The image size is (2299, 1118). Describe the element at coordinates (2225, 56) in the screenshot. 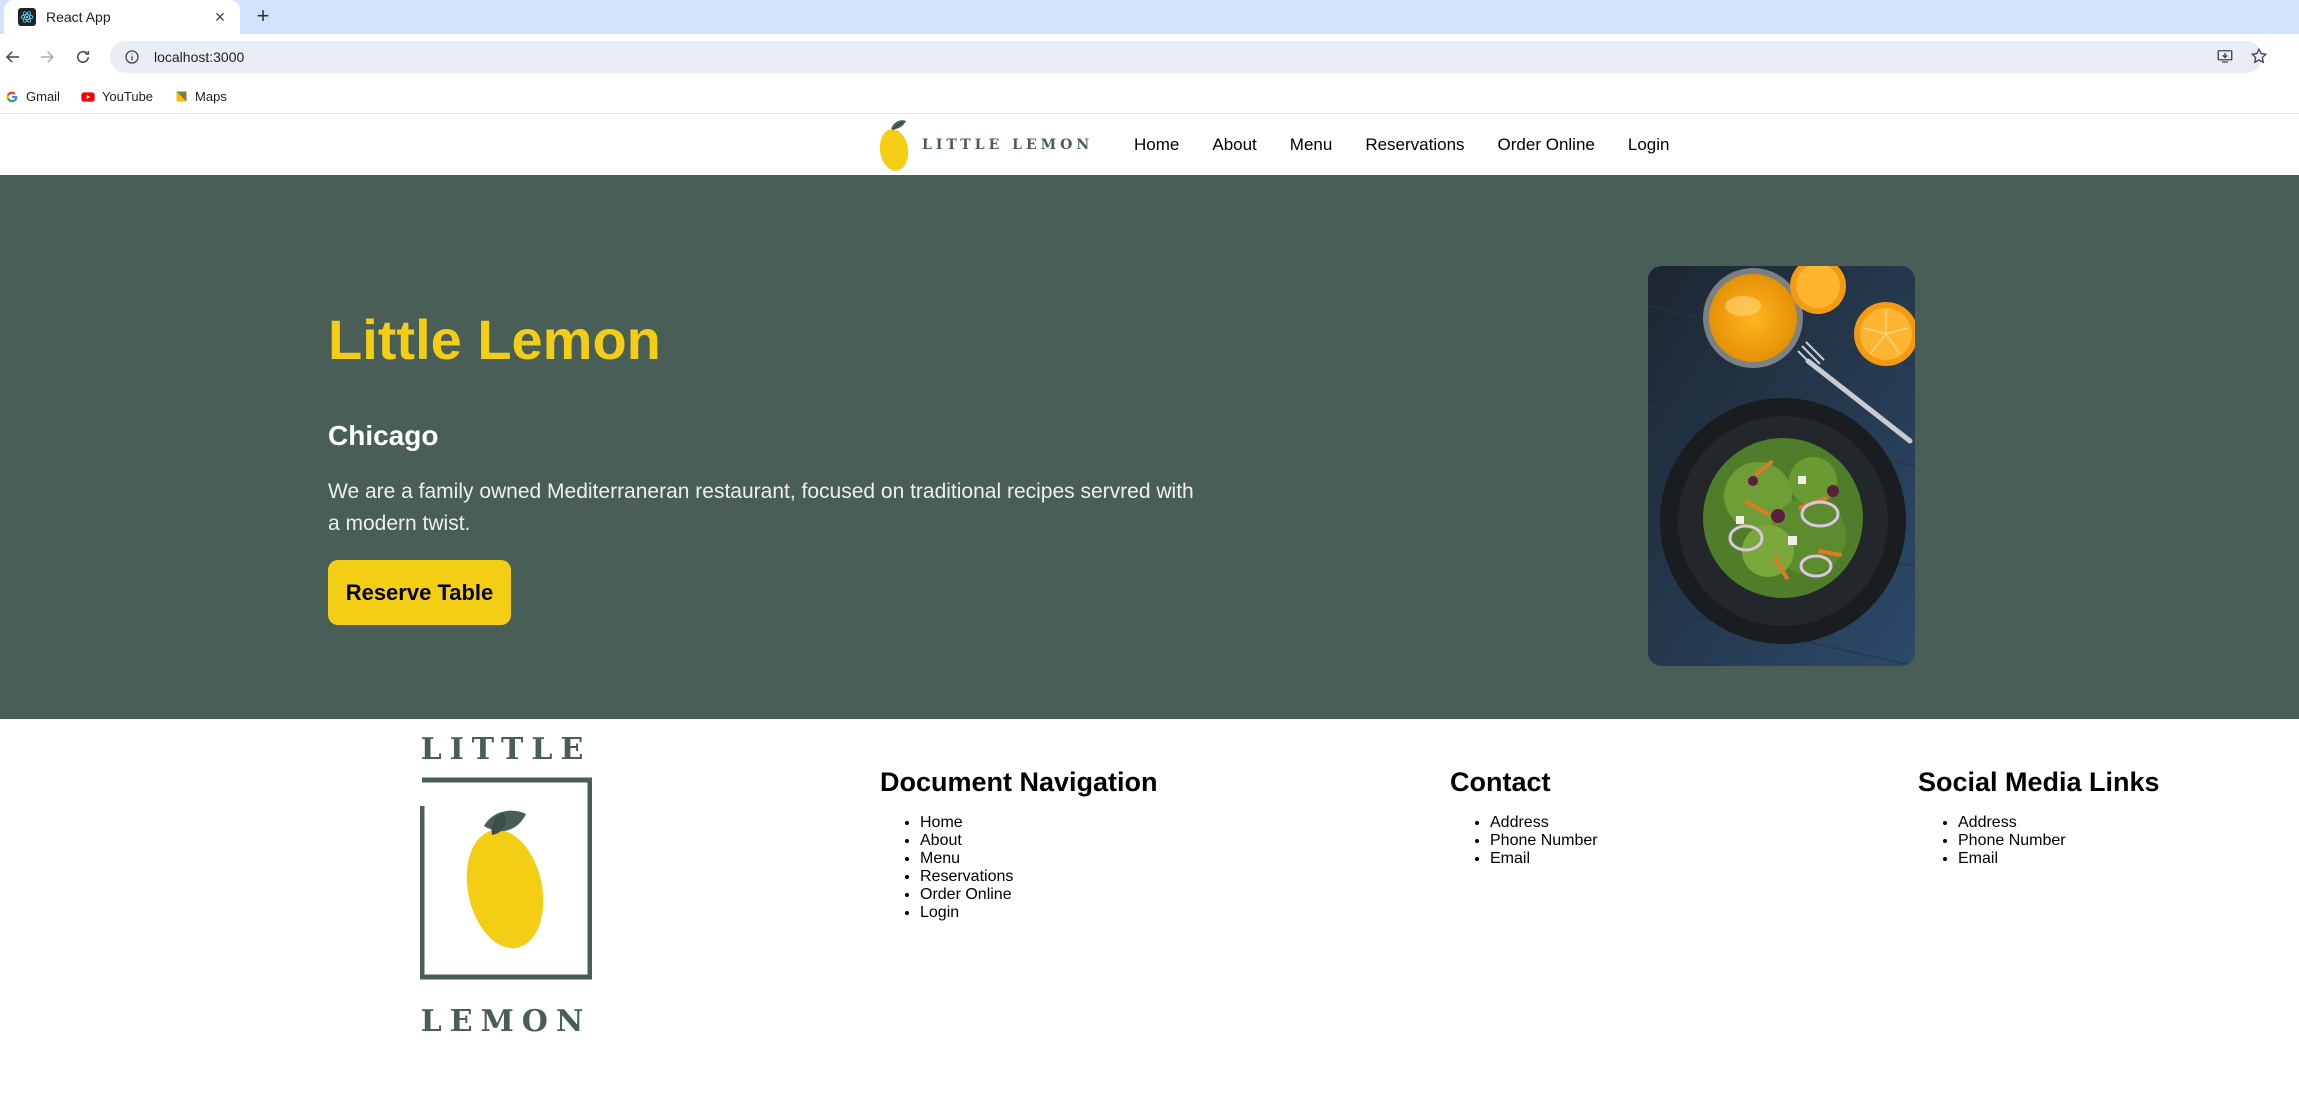

I see `install-app-icon` at that location.